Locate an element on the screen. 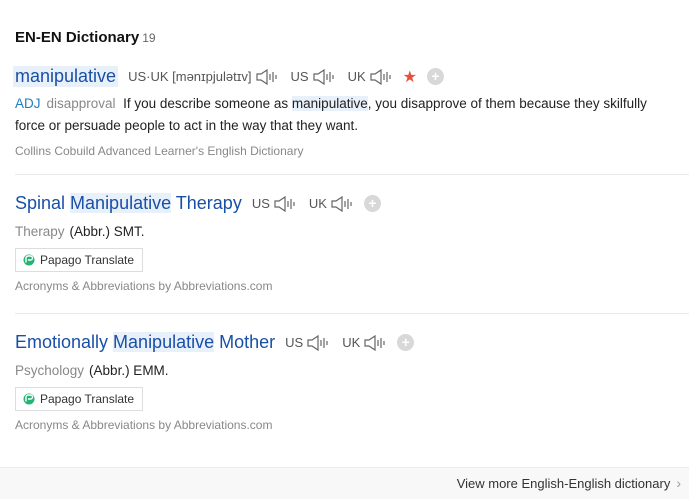 The width and height of the screenshot is (689, 499). dictionary-header: EN-EN Dictionary 19 is located at coordinates (85, 37).